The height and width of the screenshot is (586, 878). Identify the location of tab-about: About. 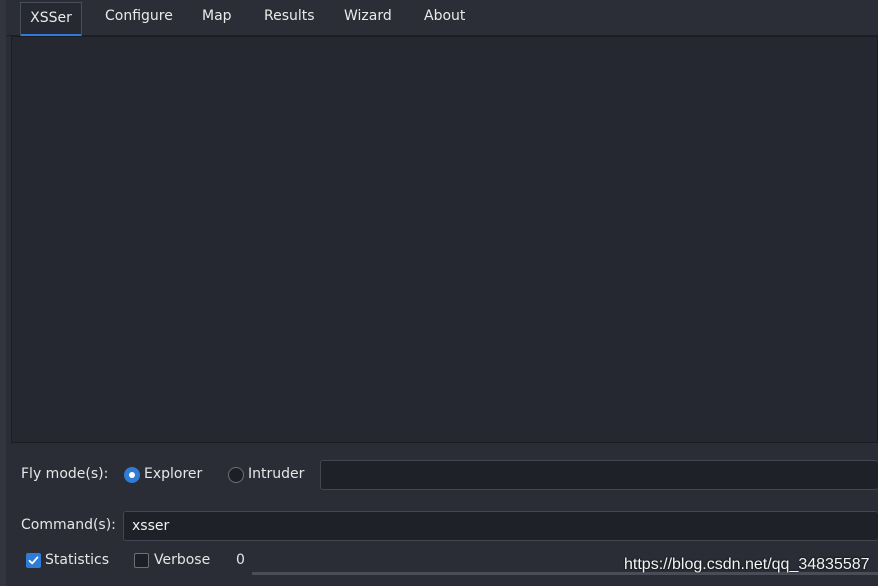
(444, 16).